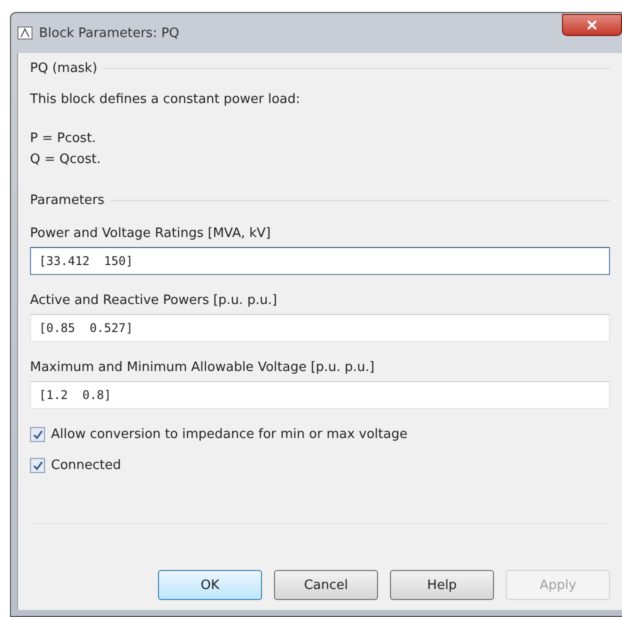 The width and height of the screenshot is (622, 617). I want to click on input-field: [0.85 0.527], so click(320, 328).